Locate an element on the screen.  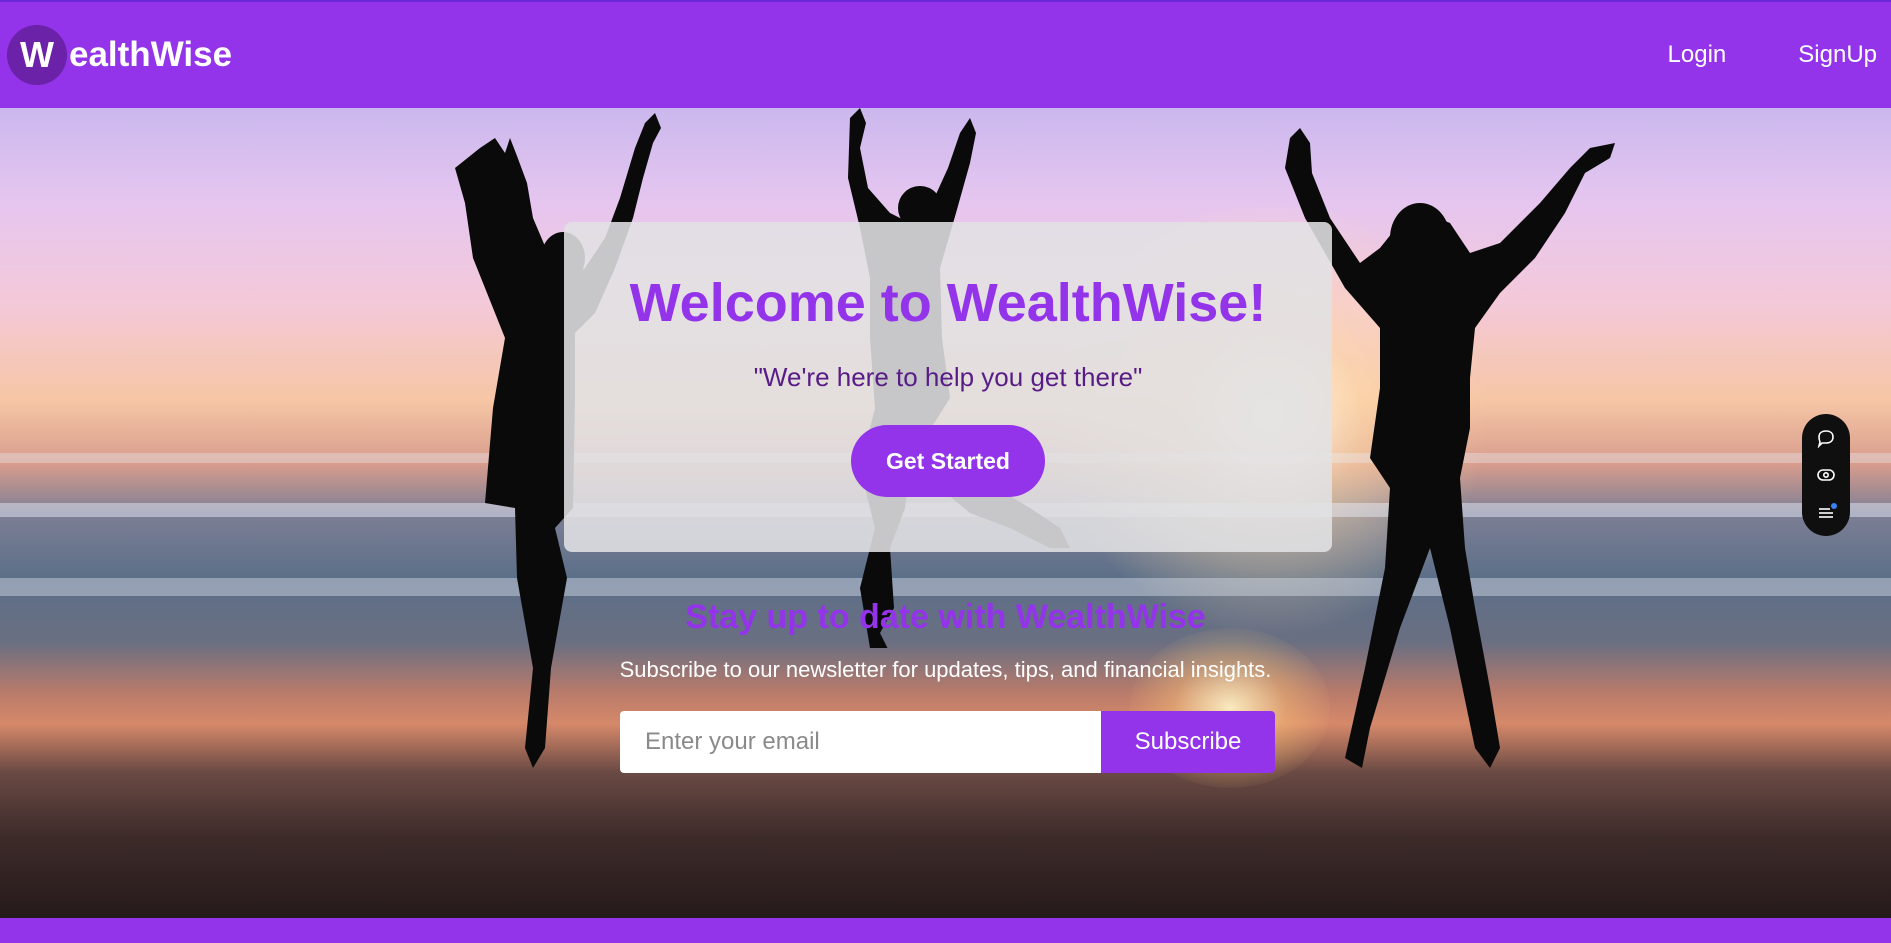
welcome-tagline: "We're here to help you get there" is located at coordinates (948, 377).